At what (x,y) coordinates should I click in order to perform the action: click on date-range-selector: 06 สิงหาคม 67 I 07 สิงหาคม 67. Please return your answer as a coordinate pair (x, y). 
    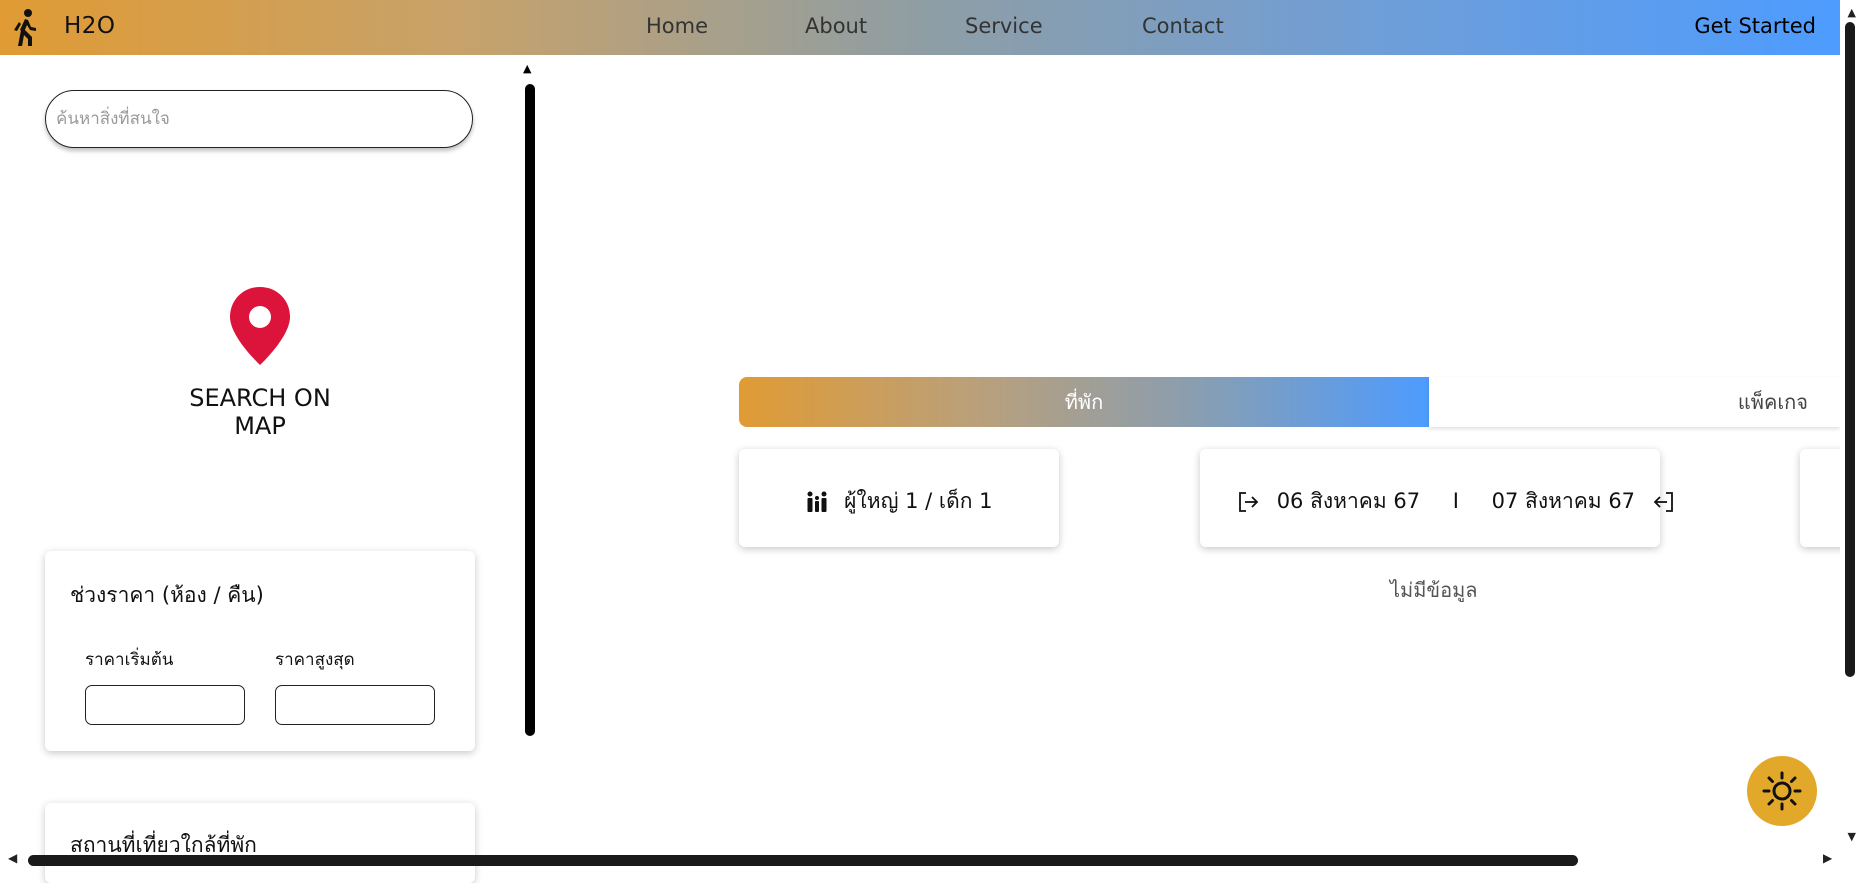
    Looking at the image, I should click on (1436, 498).